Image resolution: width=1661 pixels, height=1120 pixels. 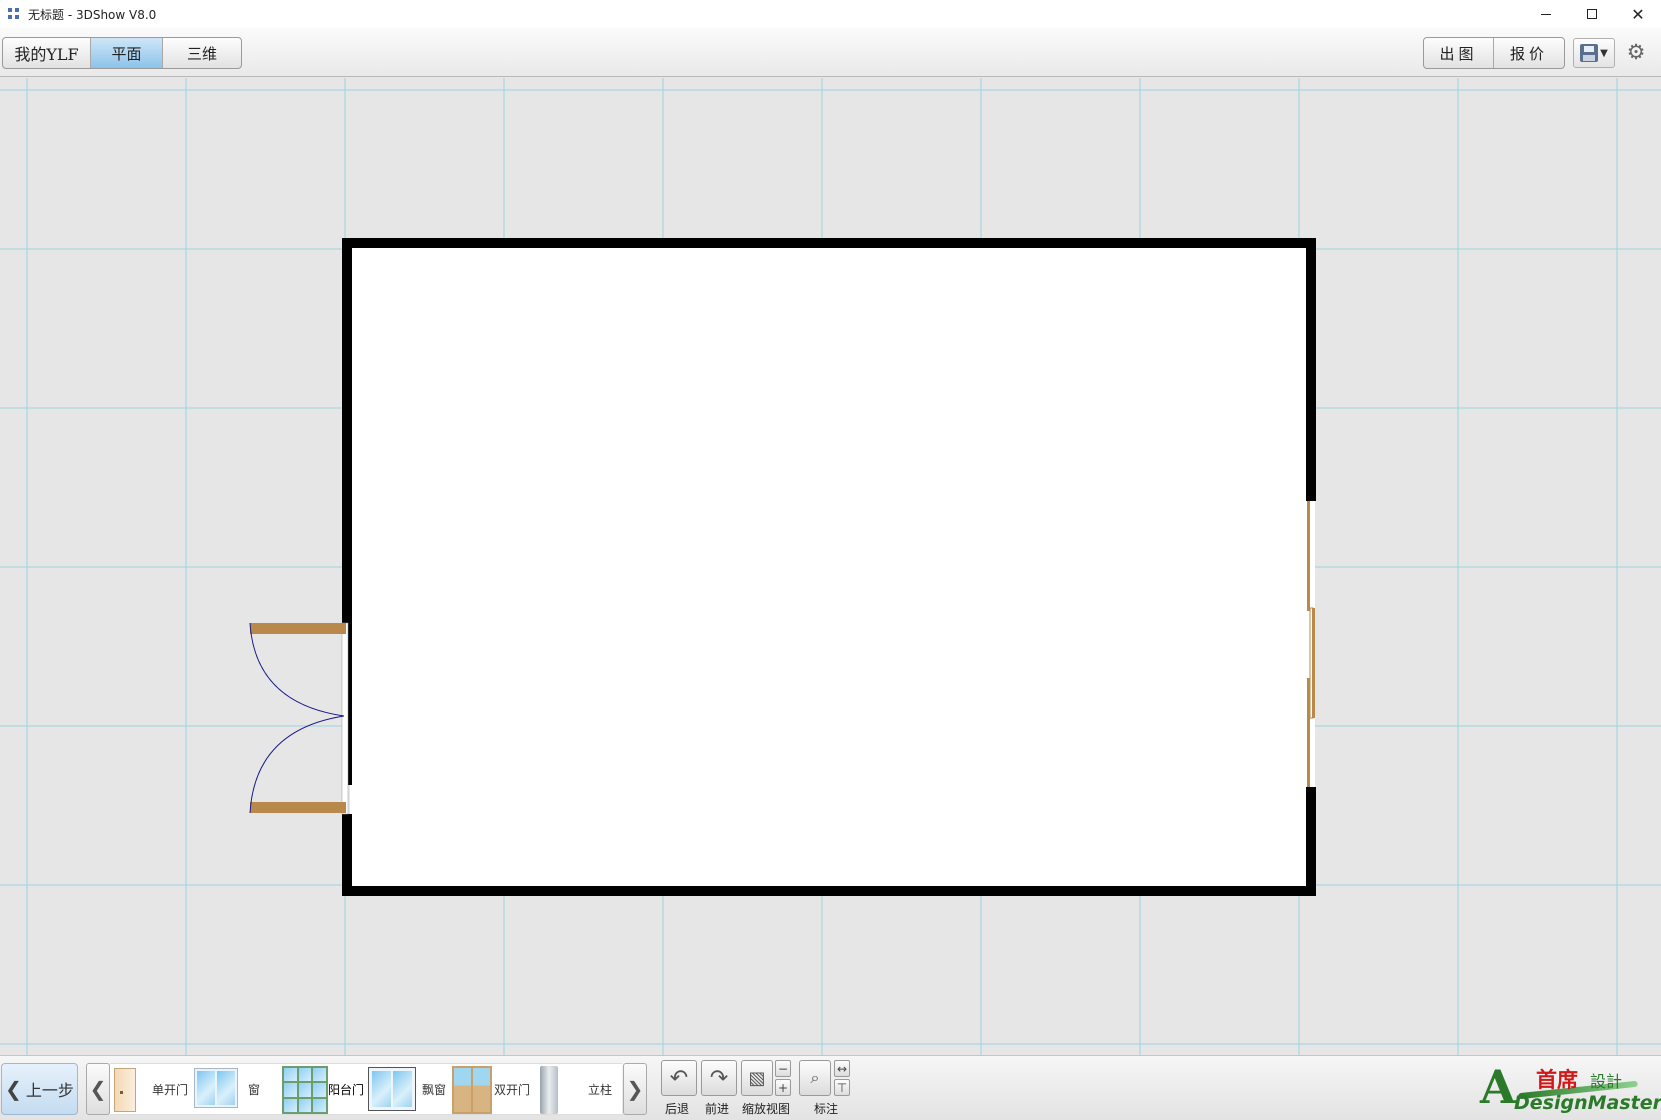 I want to click on door-leaf-bottom, so click(x=298, y=807).